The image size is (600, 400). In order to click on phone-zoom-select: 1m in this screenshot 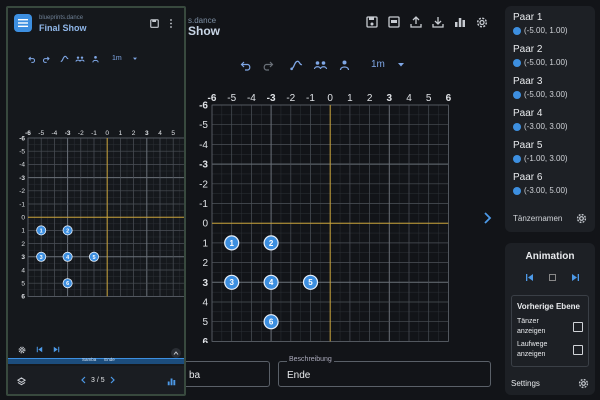, I will do `click(125, 58)`.